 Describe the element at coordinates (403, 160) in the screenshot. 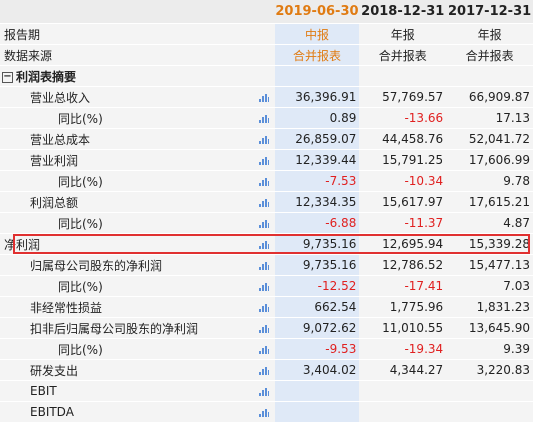

I see `cell-value: 15,791.25` at that location.